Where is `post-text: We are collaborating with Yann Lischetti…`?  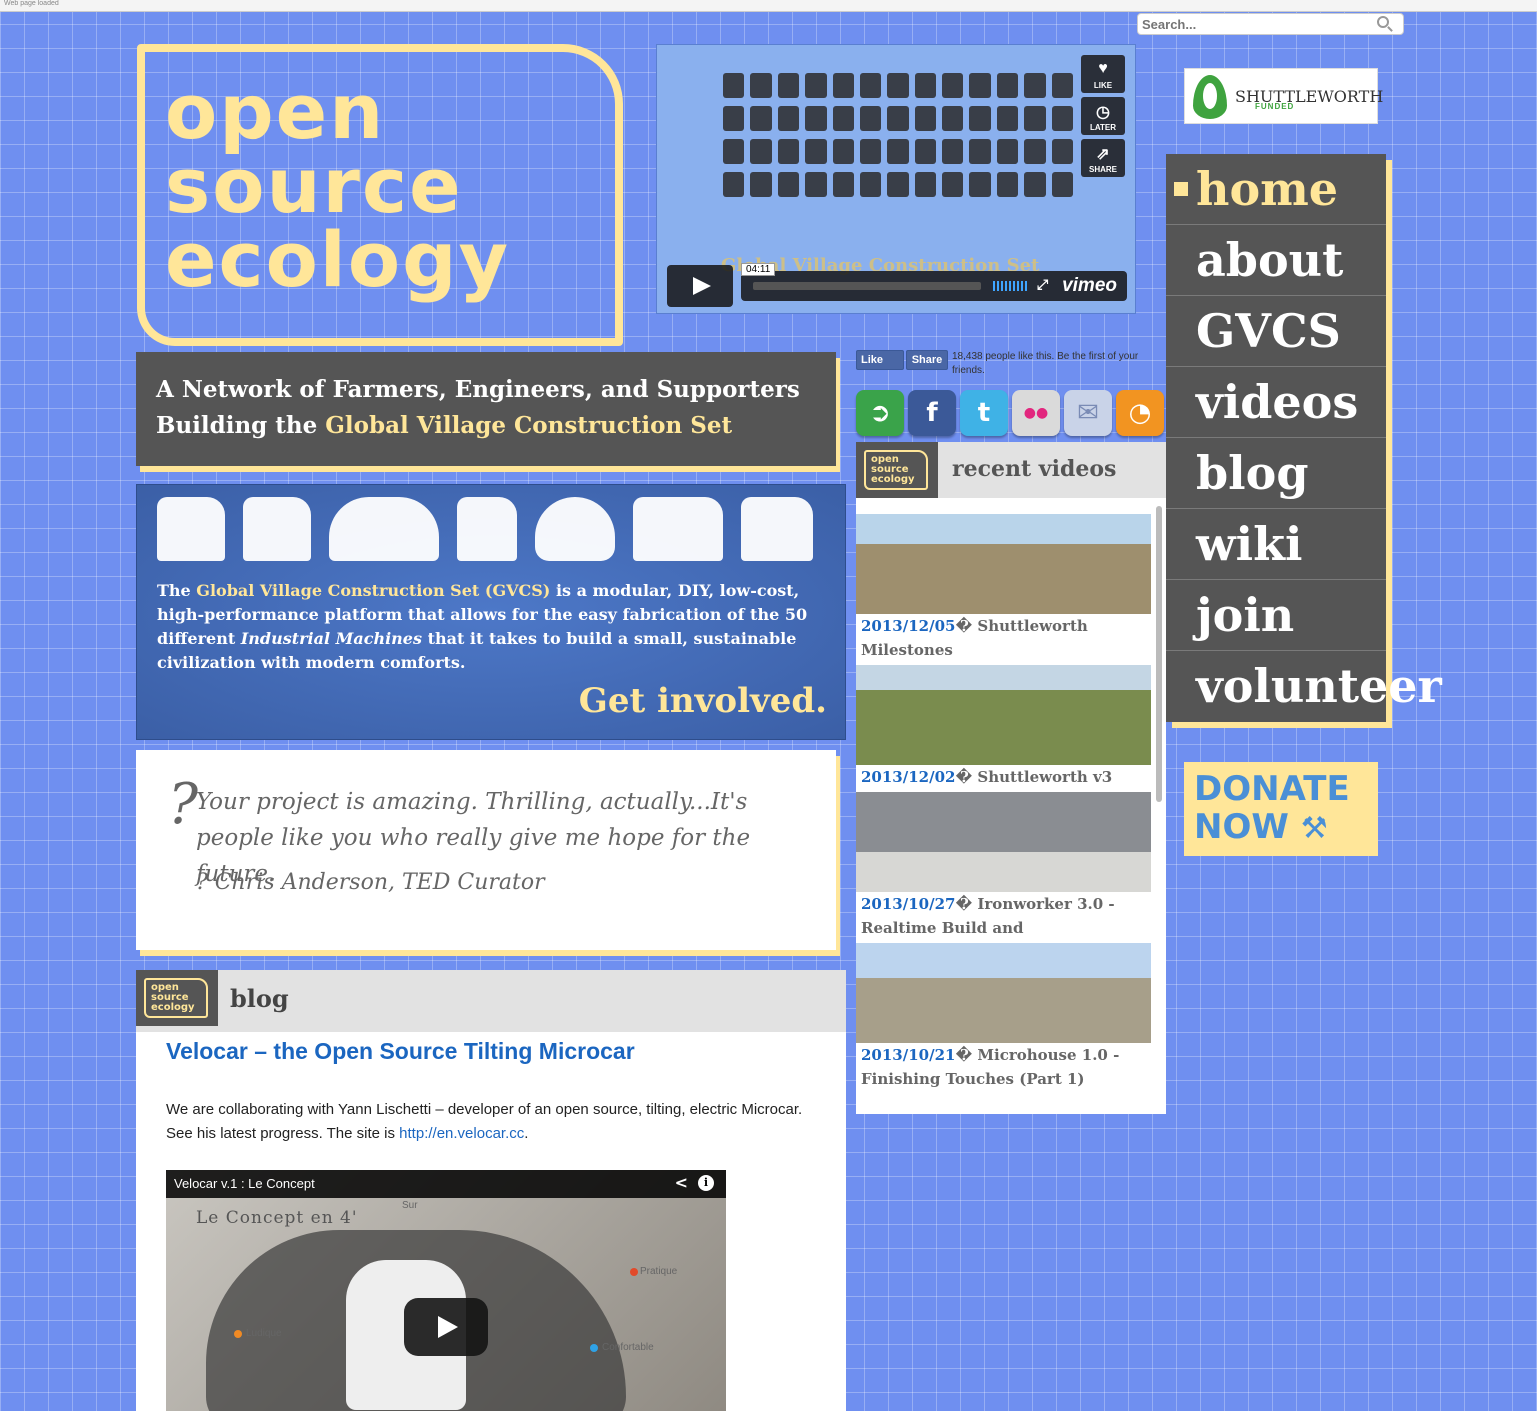 post-text: We are collaborating with Yann Lischetti… is located at coordinates (486, 1122).